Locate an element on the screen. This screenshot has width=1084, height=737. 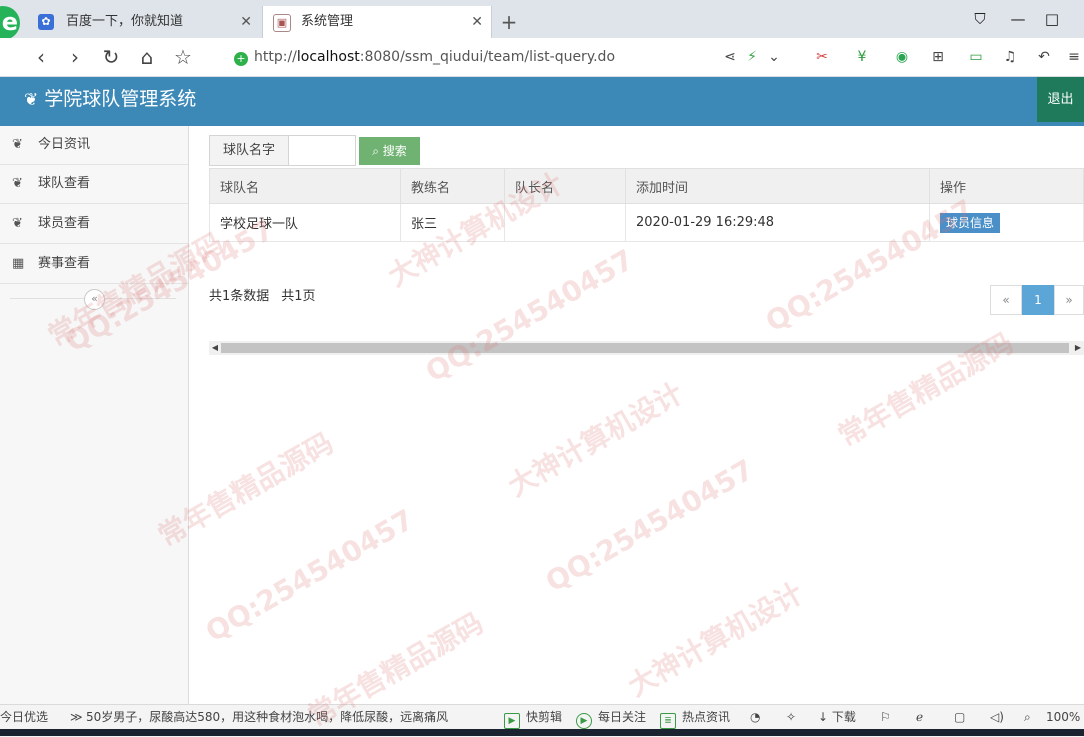
sidebar-collapse-button: « is located at coordinates (94, 299).